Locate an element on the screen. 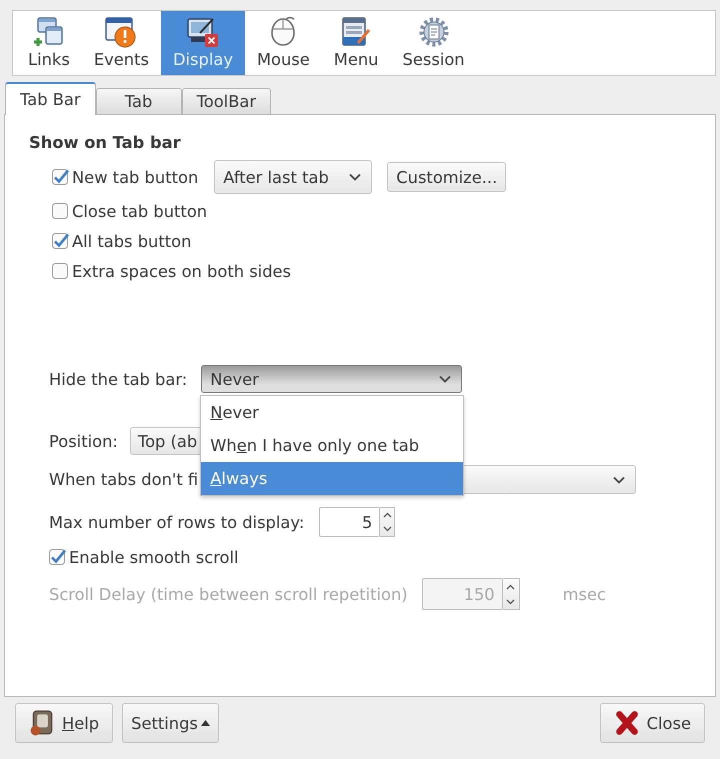 This screenshot has width=720, height=759. window-pencil-icon is located at coordinates (356, 32).